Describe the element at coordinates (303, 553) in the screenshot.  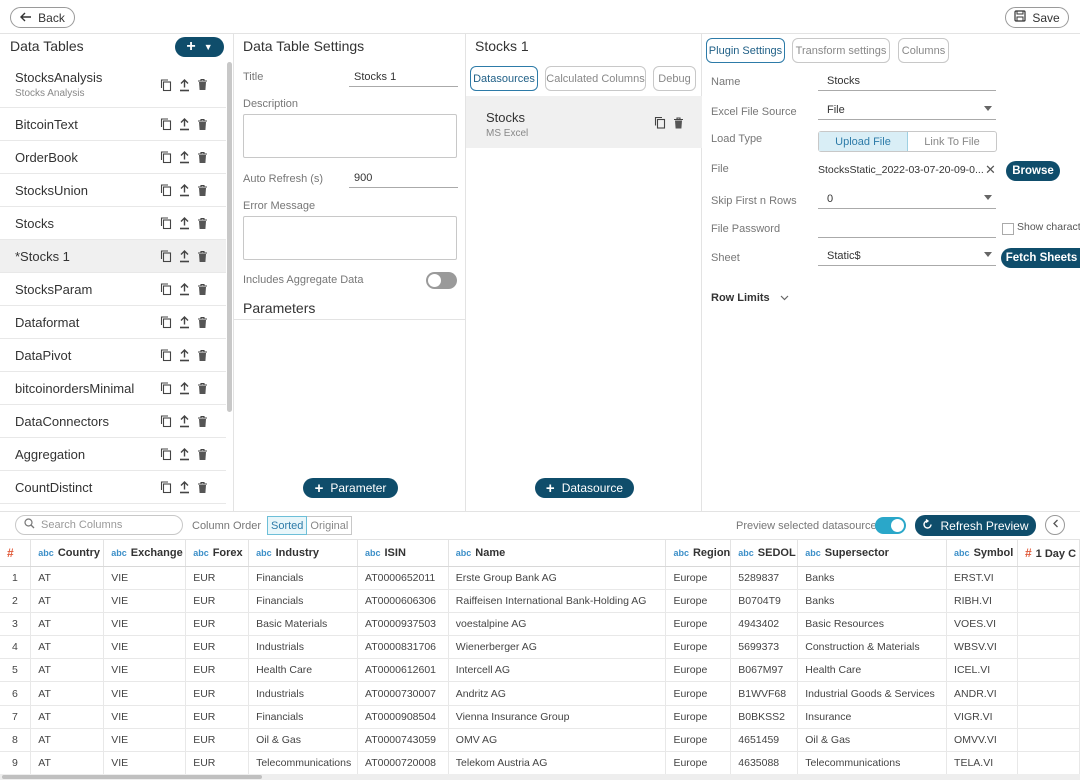
I see `column-header: abc Industry` at that location.